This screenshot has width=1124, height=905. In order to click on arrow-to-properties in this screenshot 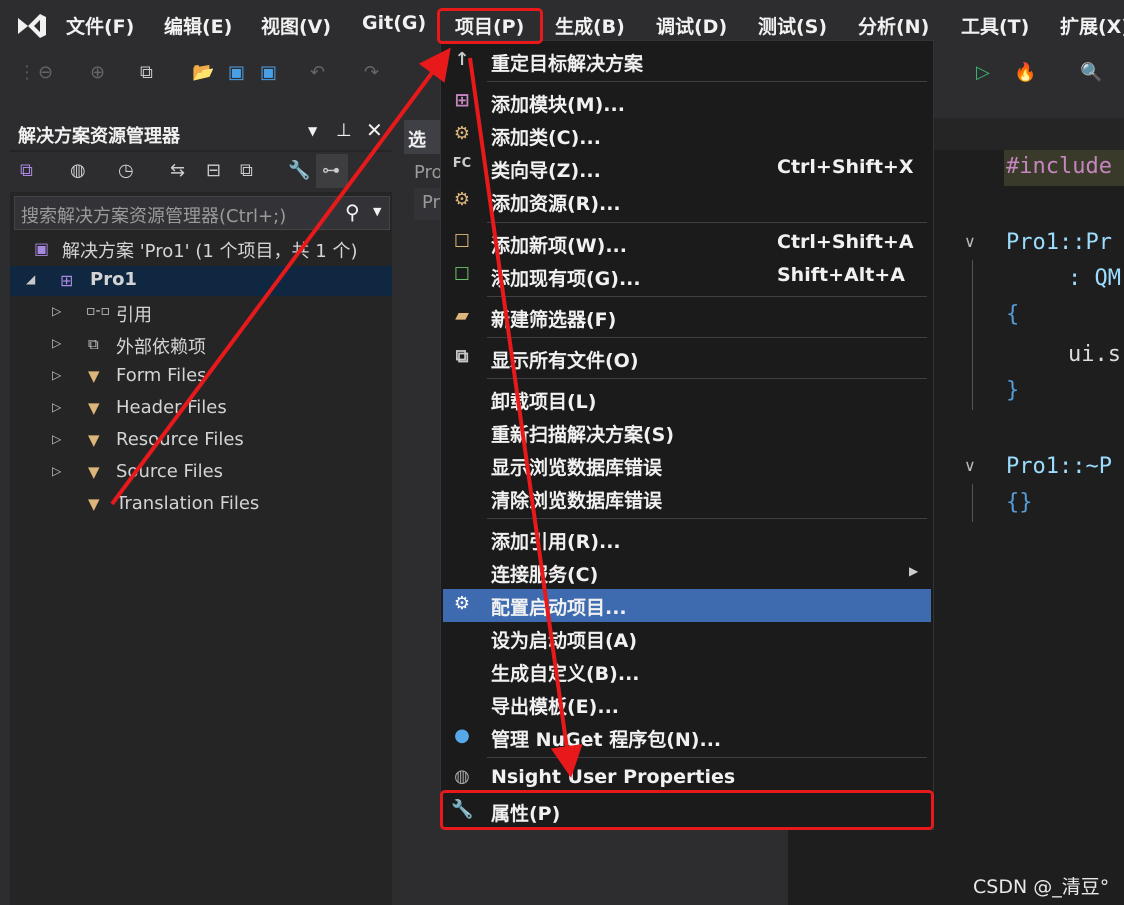, I will do `click(525, 417)`.